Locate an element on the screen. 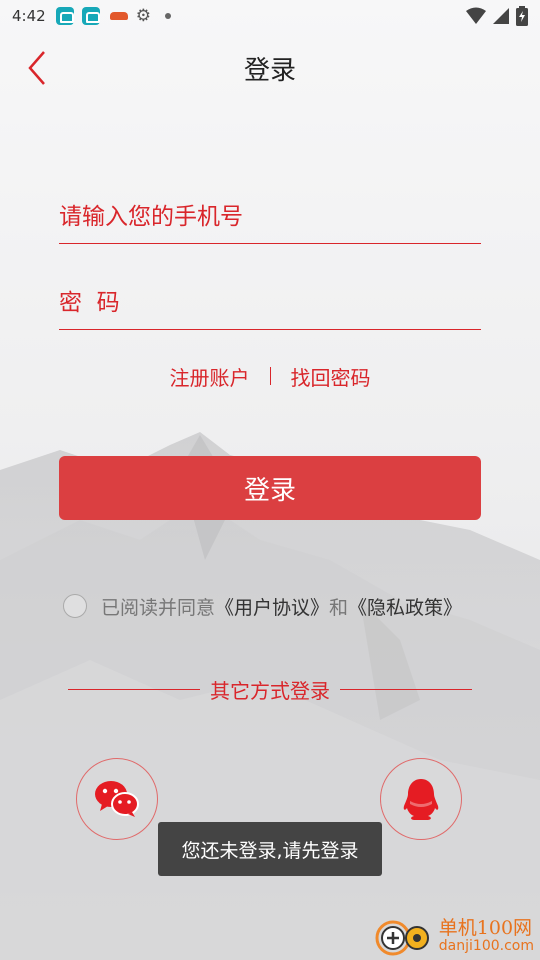 This screenshot has height=960, width=540. dot-icon is located at coordinates (167, 16).